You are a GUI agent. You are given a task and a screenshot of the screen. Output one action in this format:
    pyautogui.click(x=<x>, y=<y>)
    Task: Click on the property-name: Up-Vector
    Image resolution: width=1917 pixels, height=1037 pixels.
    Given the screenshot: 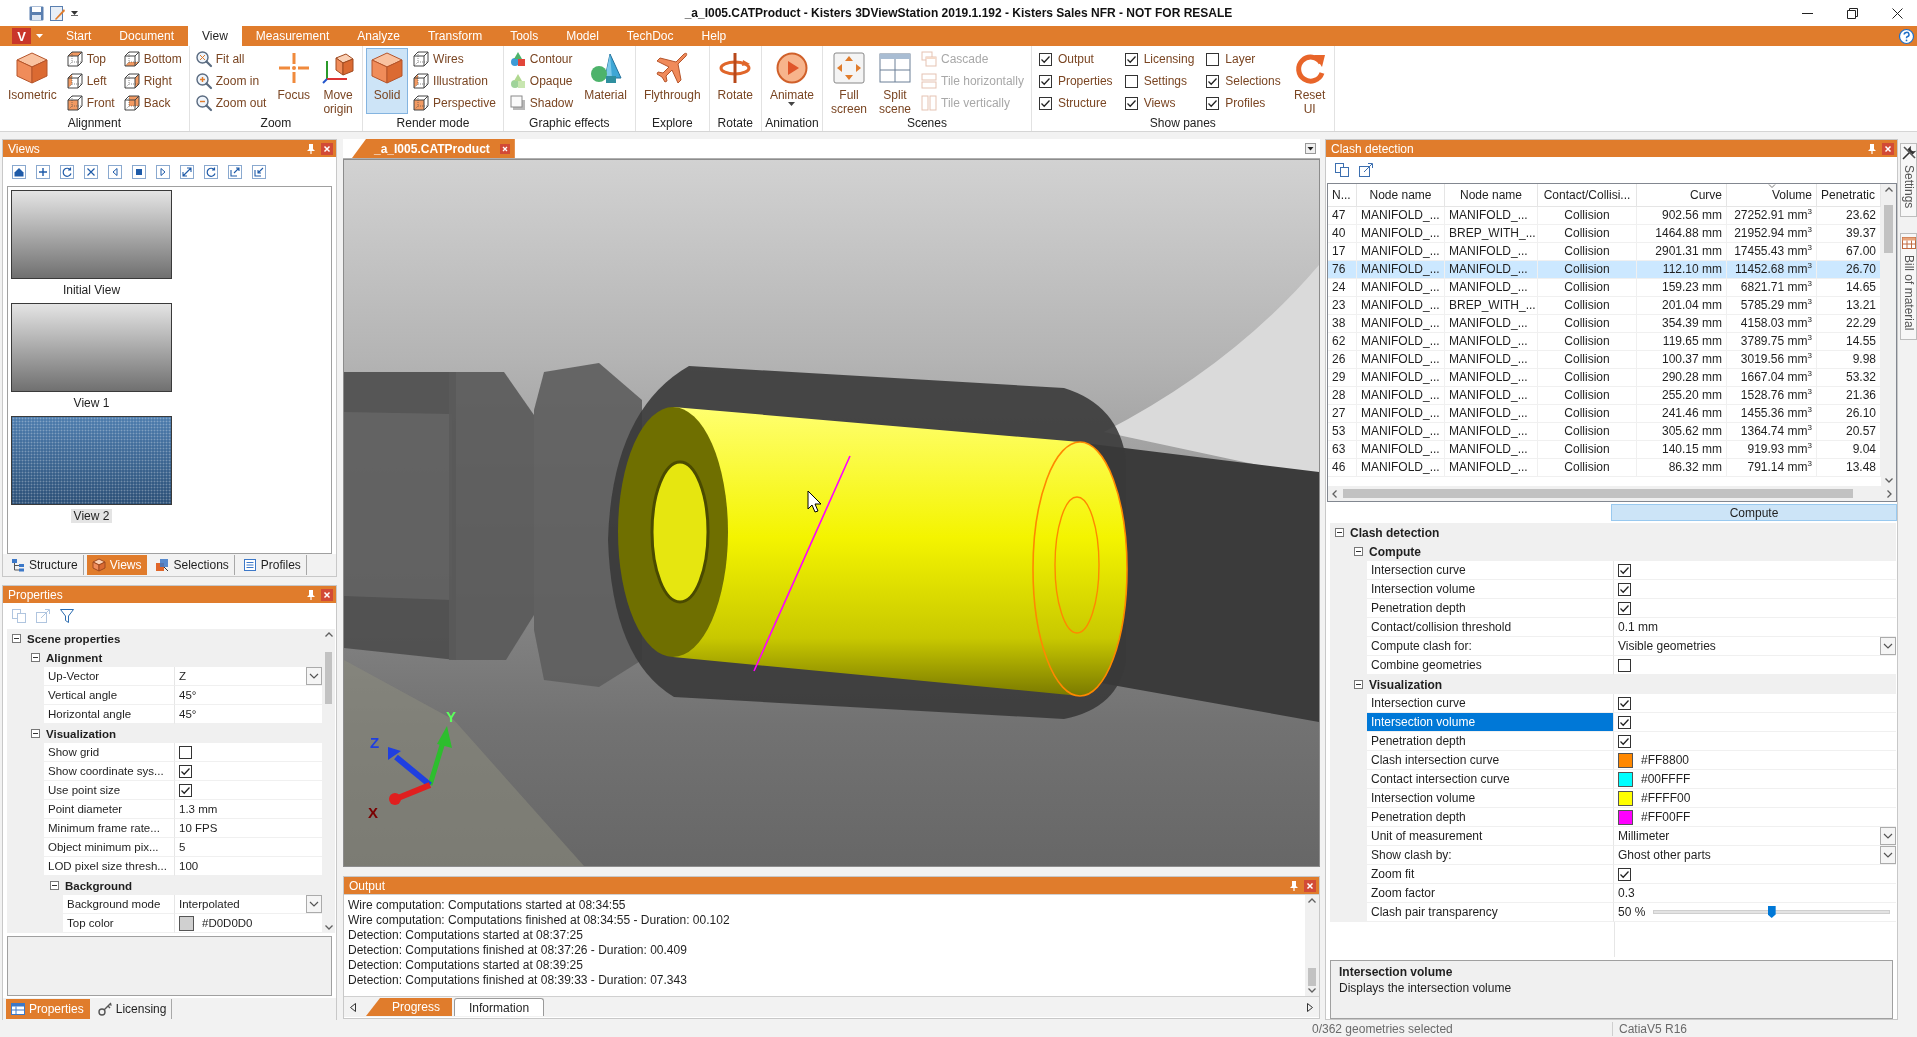 What is the action you would take?
    pyautogui.click(x=109, y=676)
    